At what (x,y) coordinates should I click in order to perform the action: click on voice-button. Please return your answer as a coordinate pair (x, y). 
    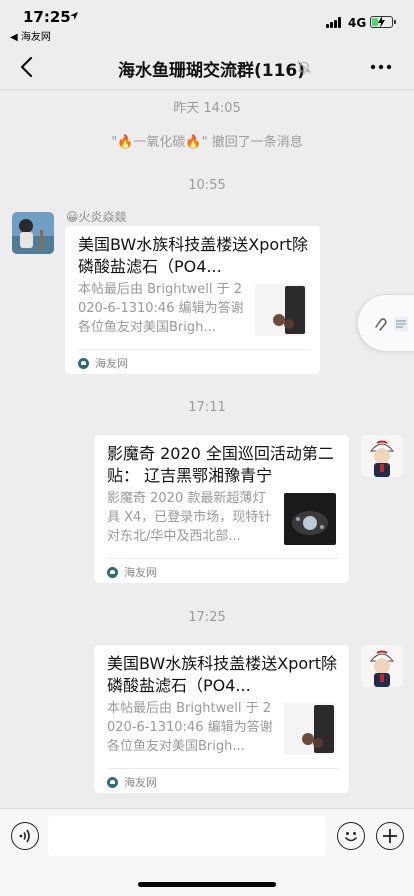
    Looking at the image, I should click on (25, 836).